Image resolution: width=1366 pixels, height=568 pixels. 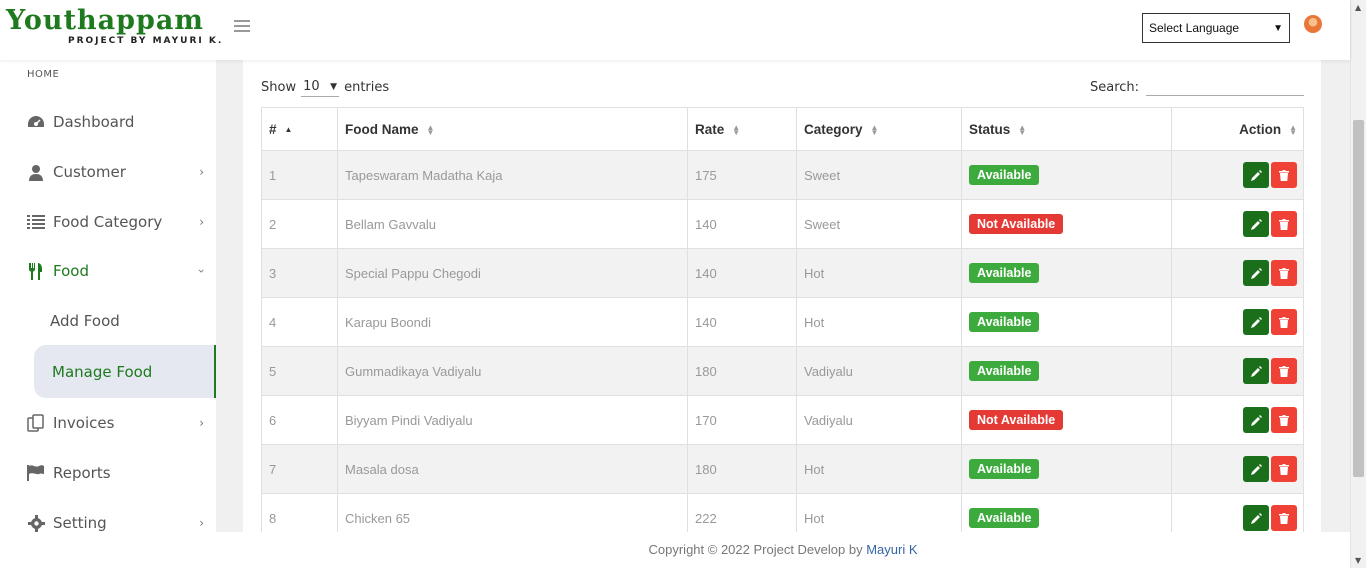 I want to click on logo: Youthappam PROJECT BY MAYURI K., so click(x=114, y=25).